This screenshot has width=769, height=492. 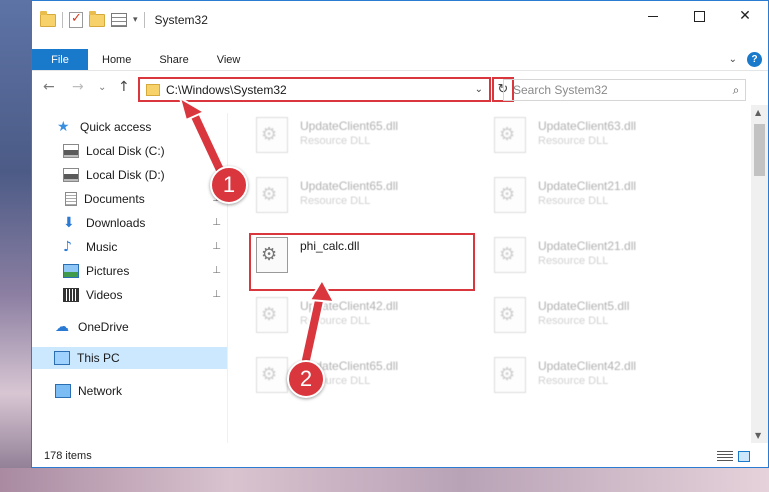 I want to click on sidebar-item-documents: Documents ⊥, so click(x=129, y=199).